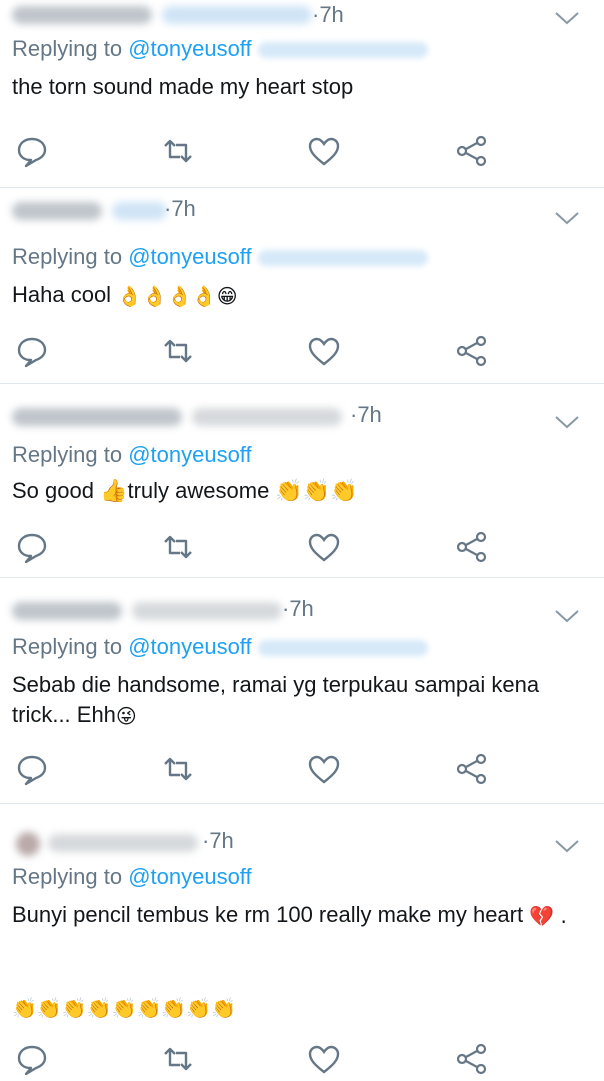  What do you see at coordinates (183, 86) in the screenshot?
I see `tweet-text: the torn sound made my heart stop` at bounding box center [183, 86].